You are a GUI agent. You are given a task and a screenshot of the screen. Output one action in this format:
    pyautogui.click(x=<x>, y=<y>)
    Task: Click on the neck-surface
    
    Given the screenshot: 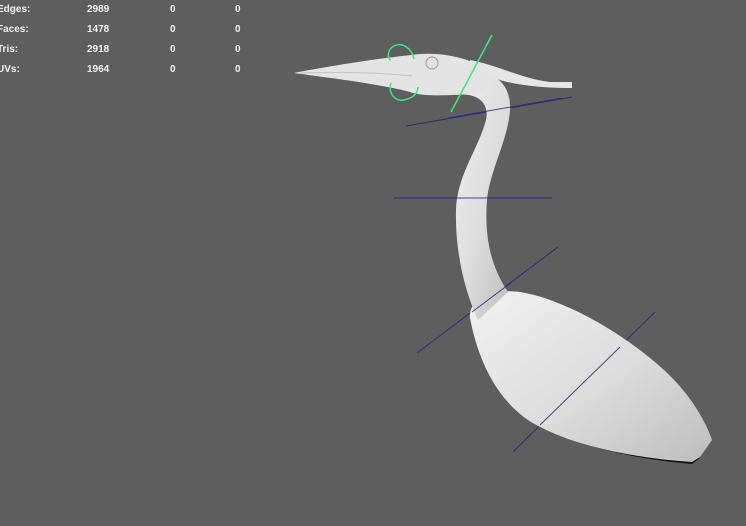 What is the action you would take?
    pyautogui.click(x=482, y=196)
    